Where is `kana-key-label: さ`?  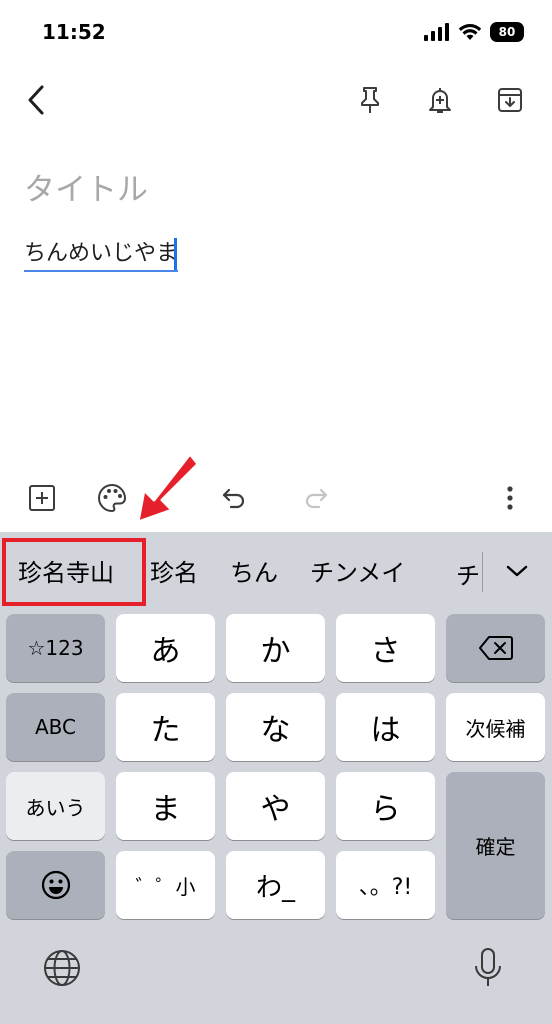
kana-key-label: さ is located at coordinates (385, 651).